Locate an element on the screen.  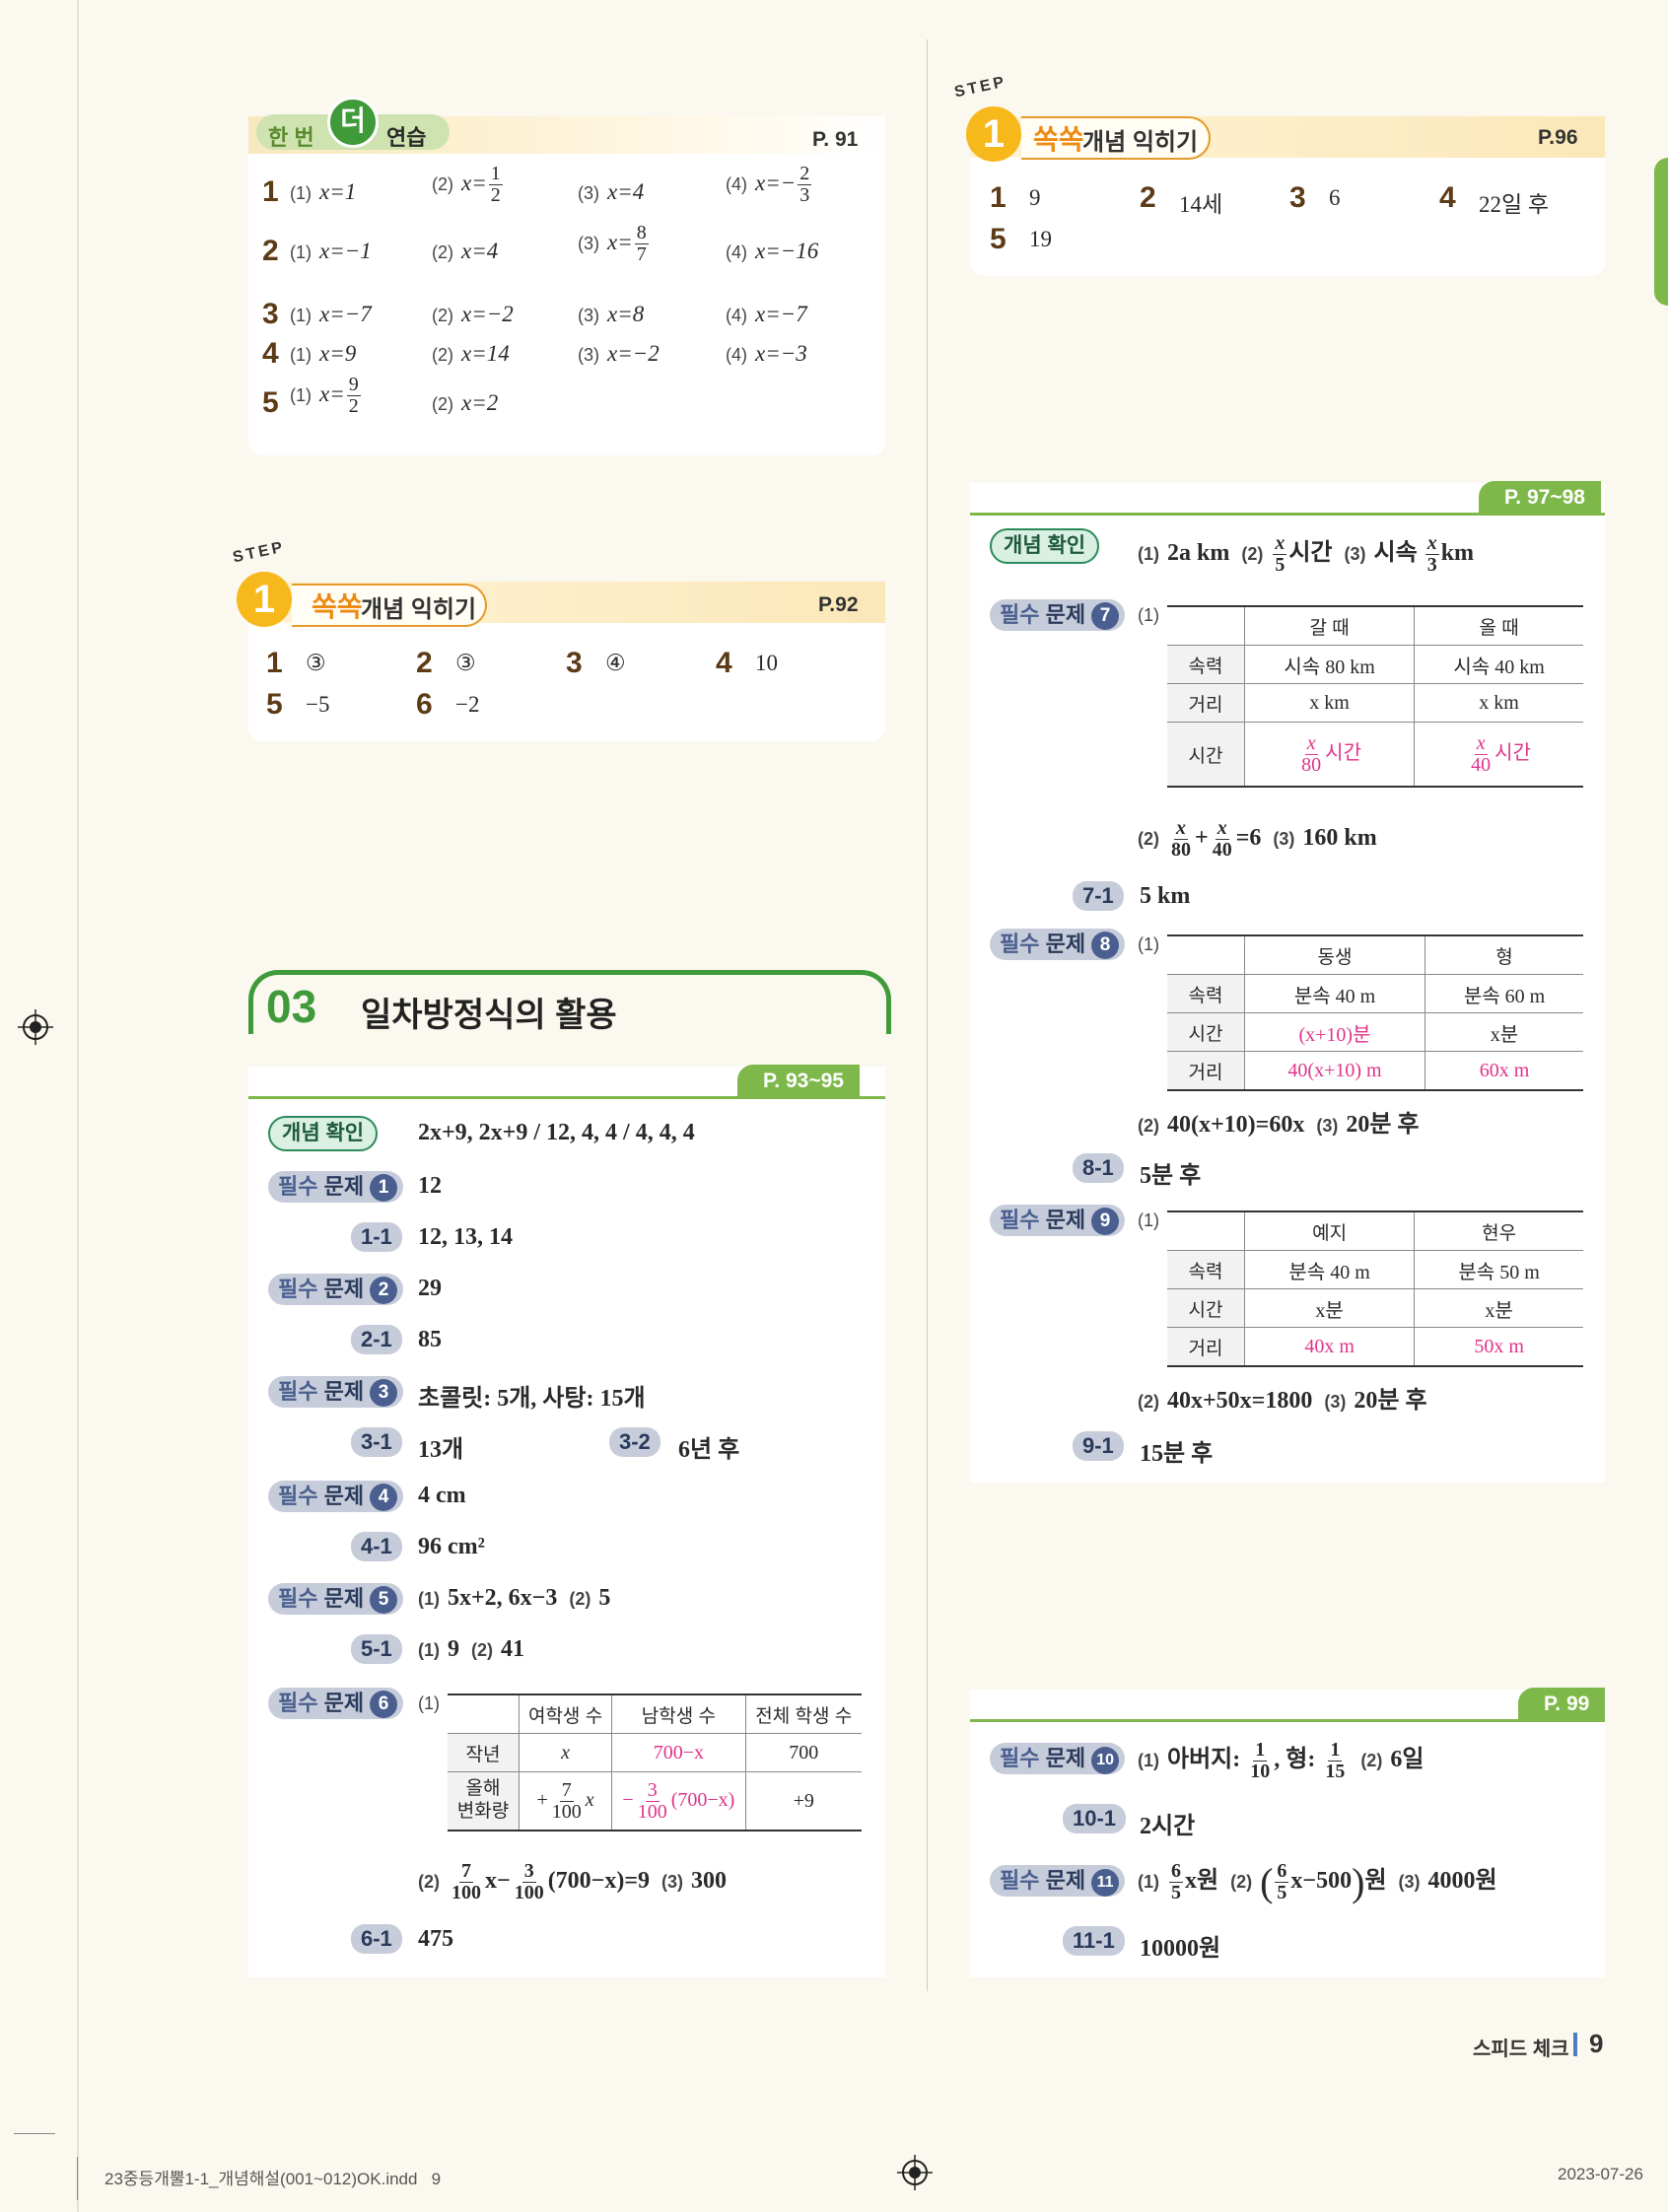
hanbeon-answer: (2) x=−2 is located at coordinates (473, 314).